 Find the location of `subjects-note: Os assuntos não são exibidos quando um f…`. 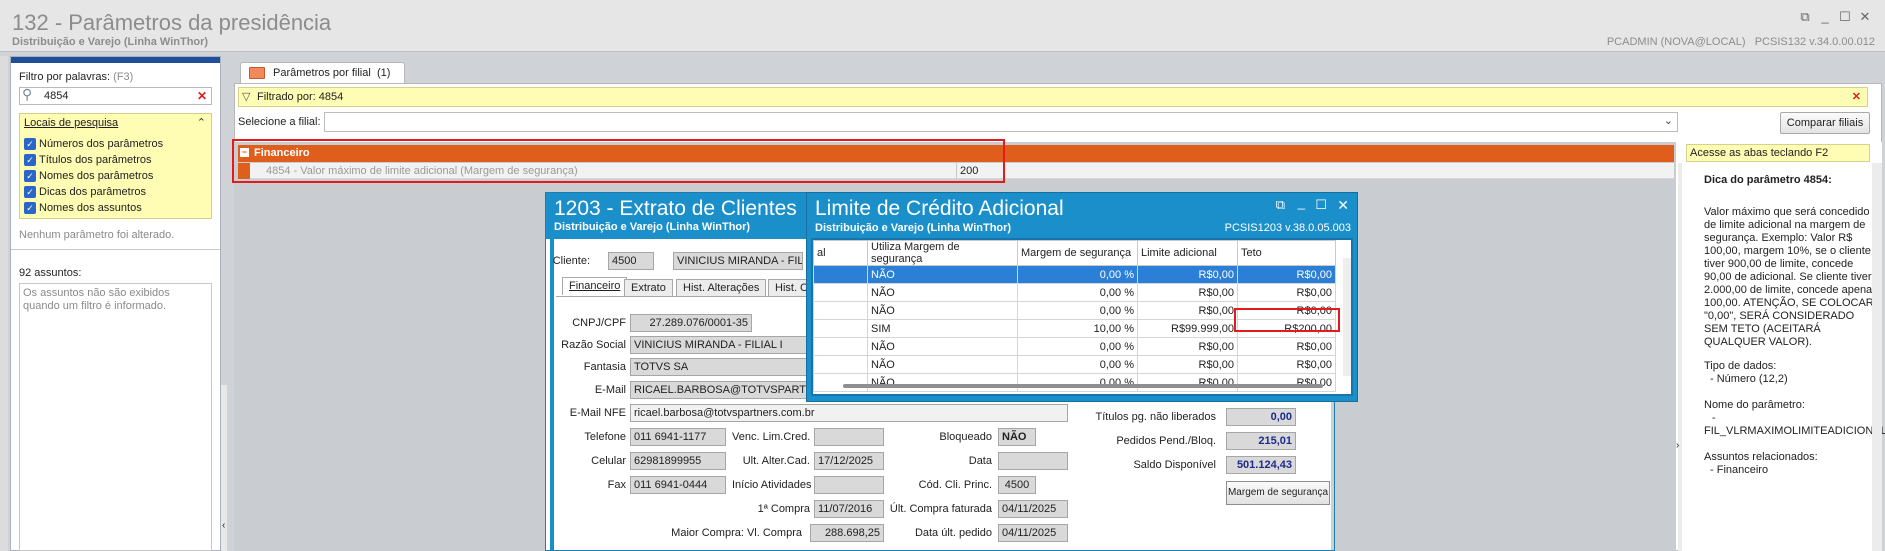

subjects-note: Os assuntos não são exibidos quando um f… is located at coordinates (96, 299).